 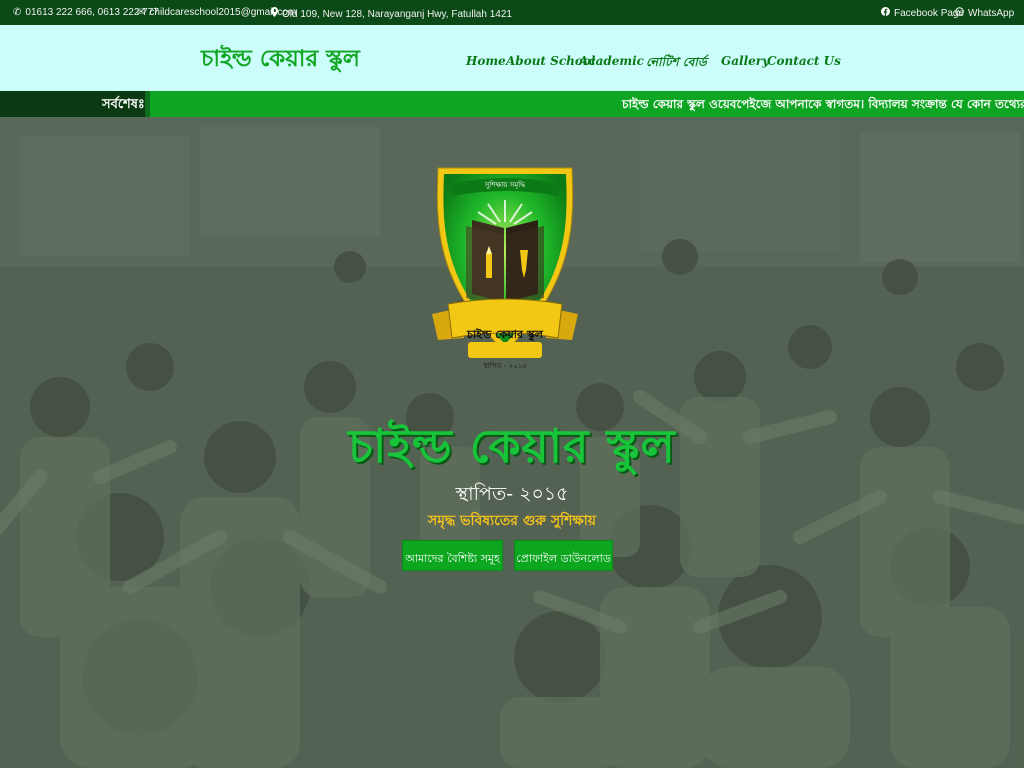 What do you see at coordinates (611, 61) in the screenshot?
I see `nav-academic-label: Academic` at bounding box center [611, 61].